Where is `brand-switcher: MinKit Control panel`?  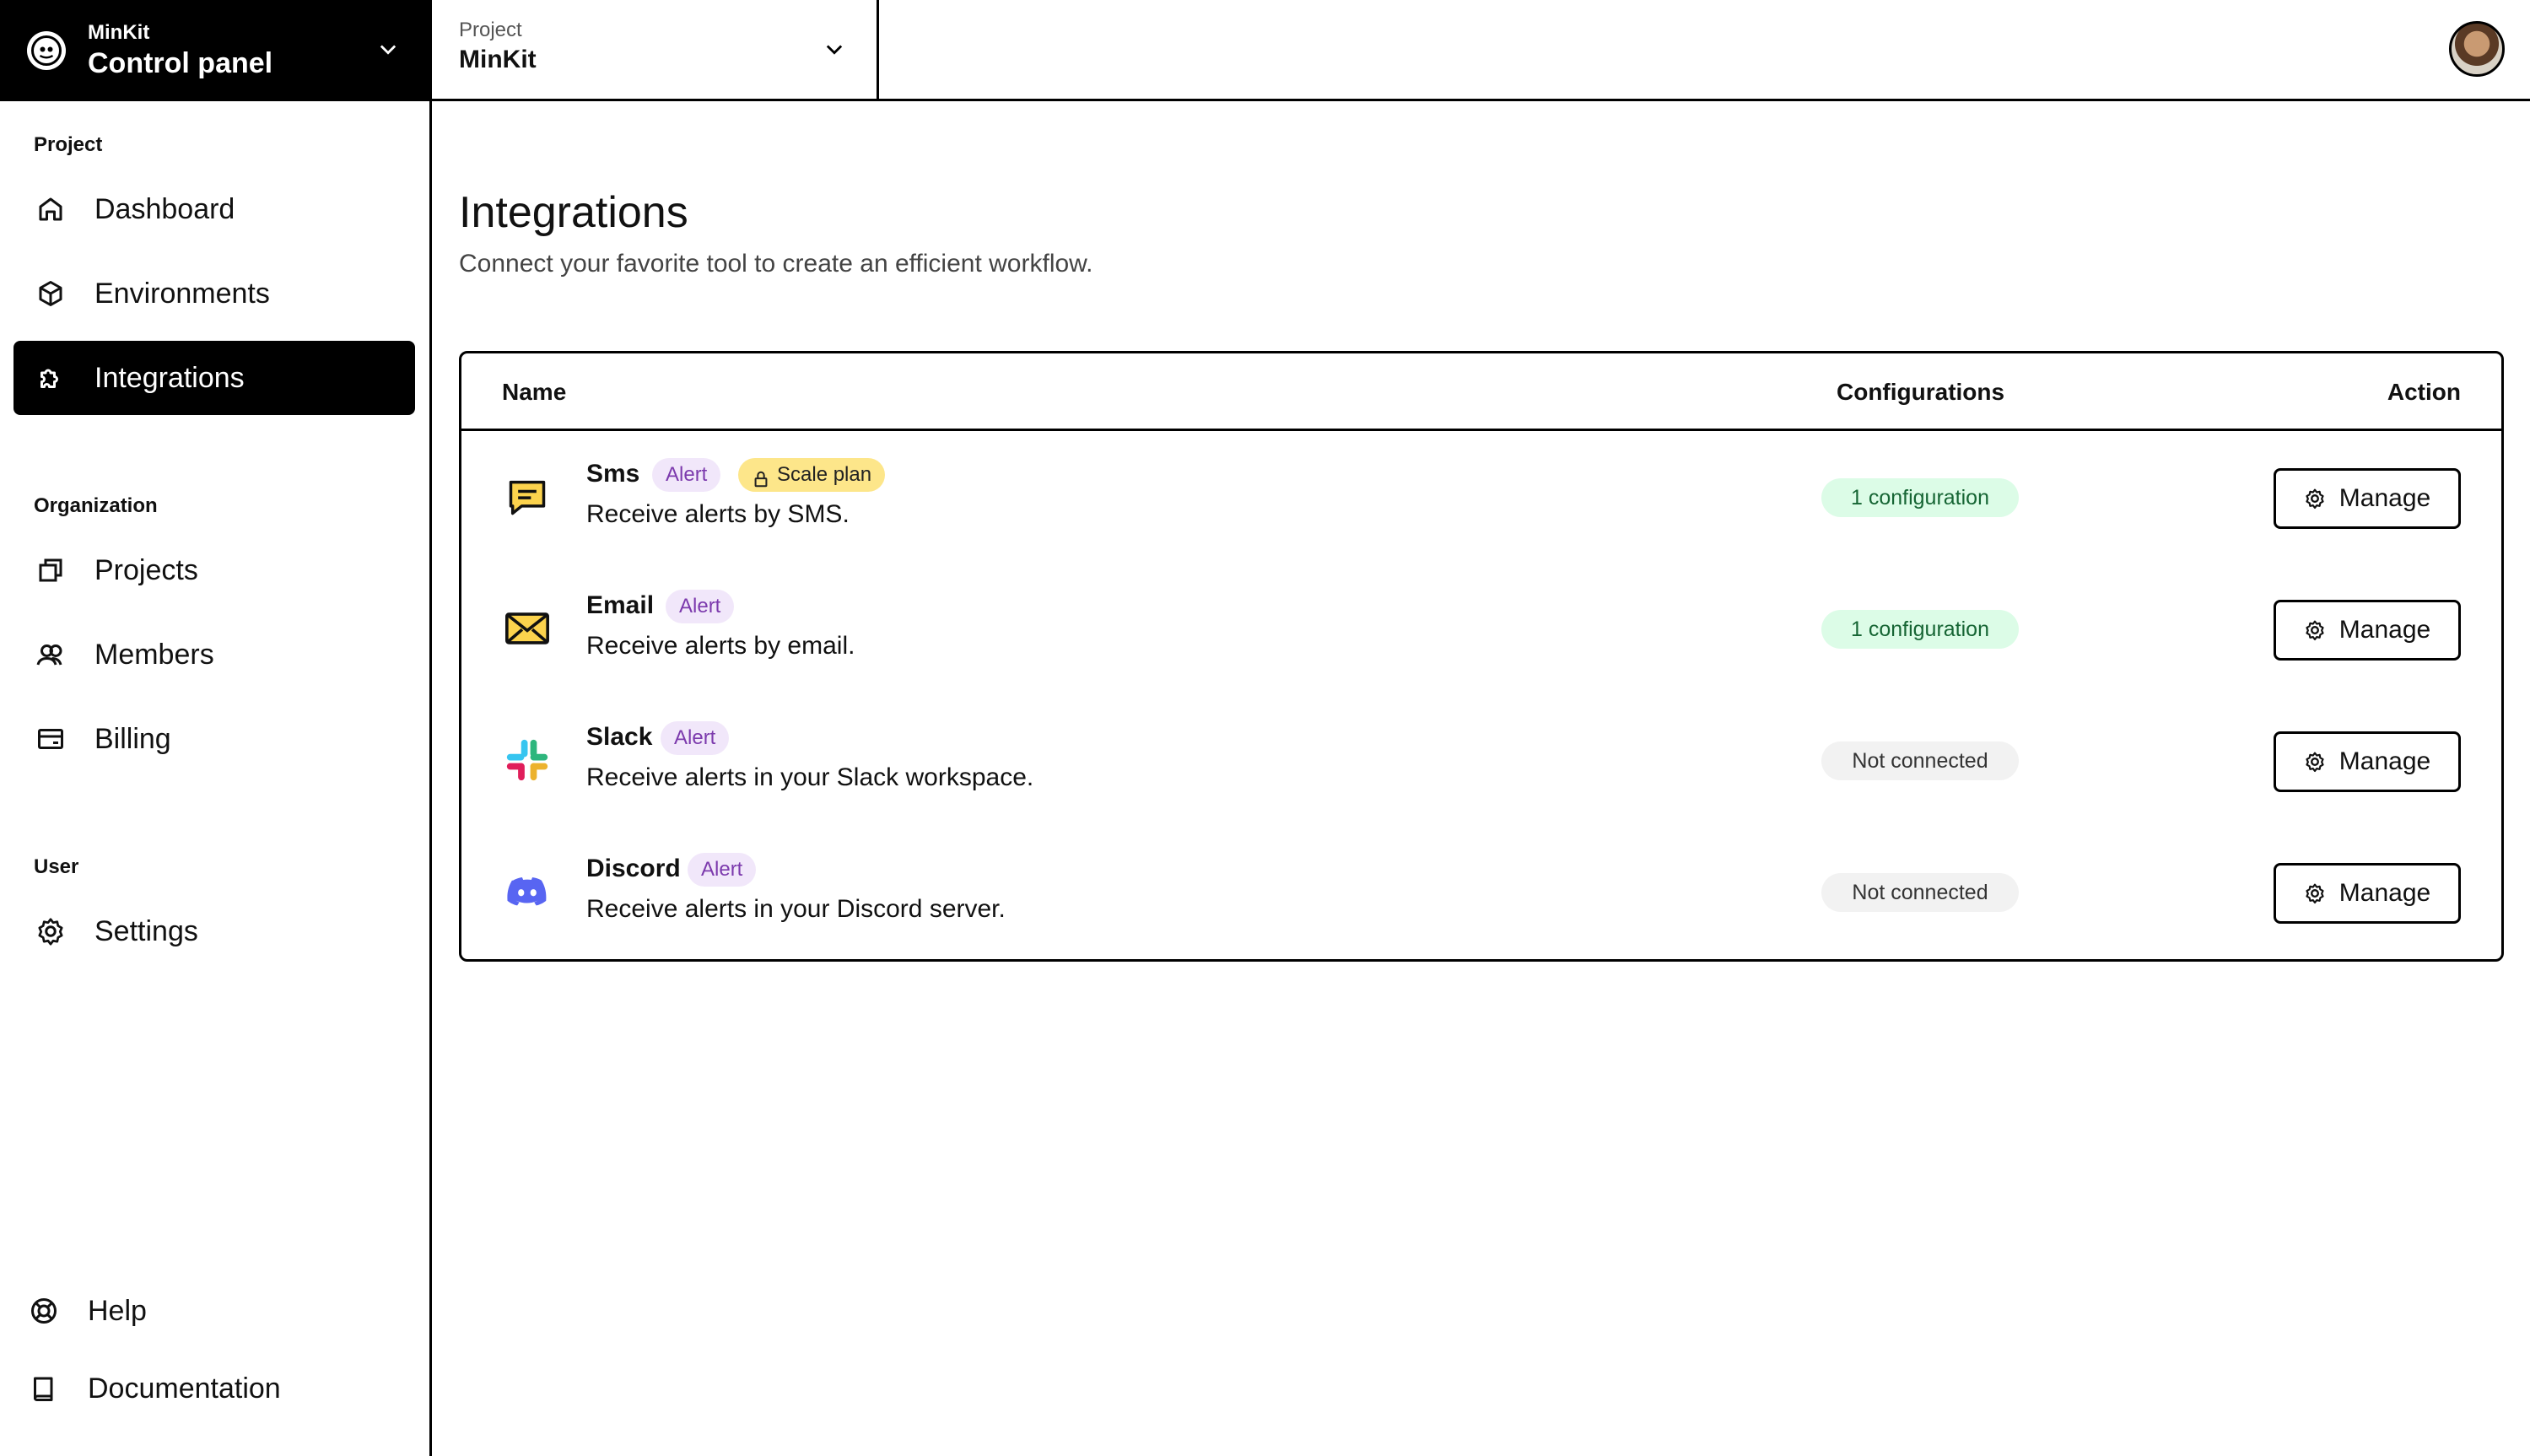 brand-switcher: MinKit Control panel is located at coordinates (216, 50).